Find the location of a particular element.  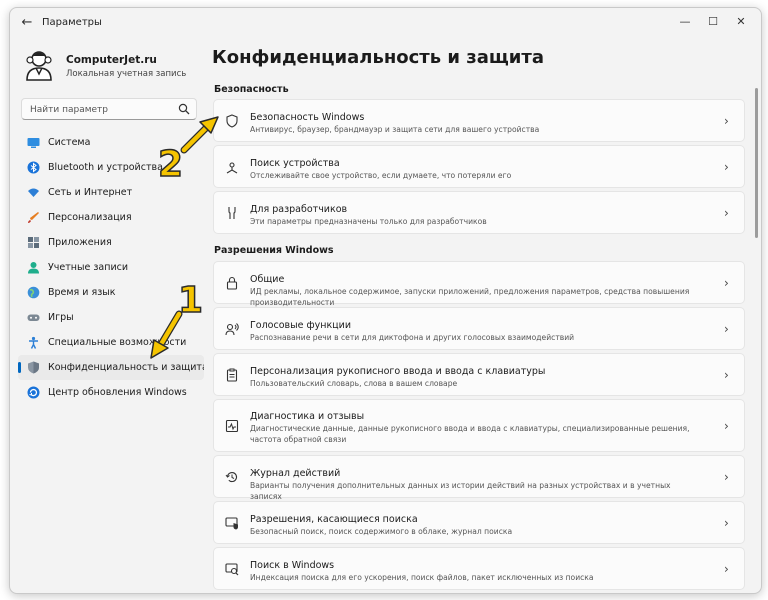

sidebar-item-personalization: Персонализация is located at coordinates (111, 217).